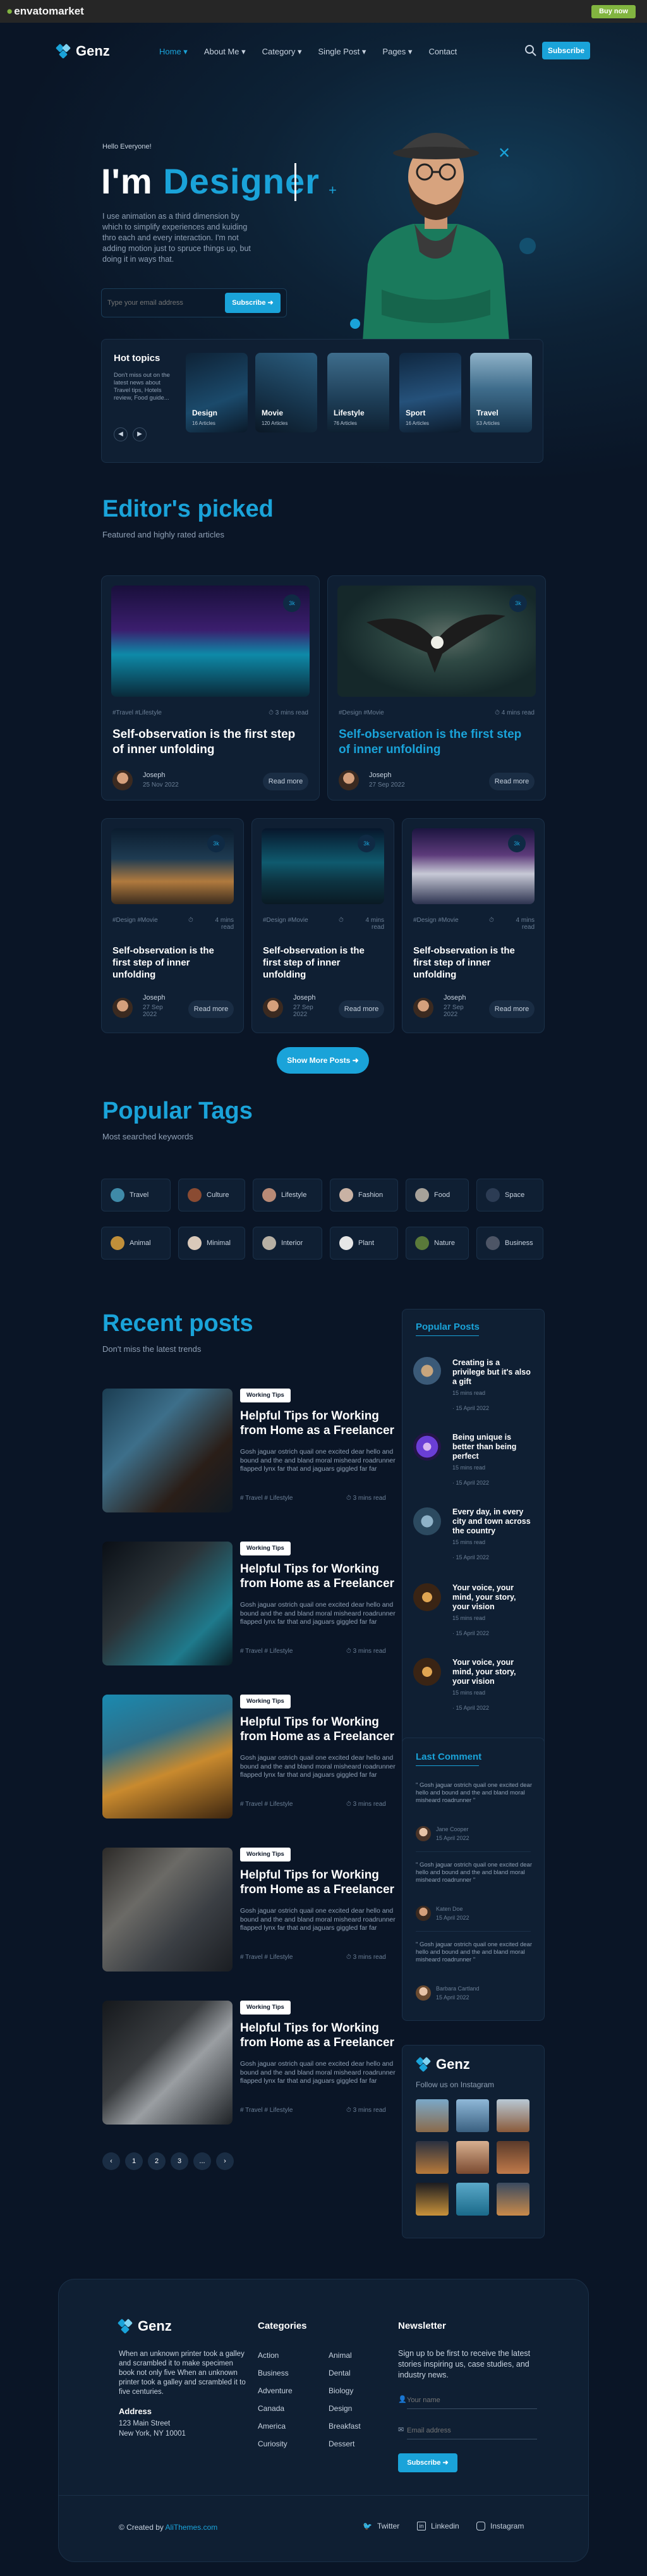 This screenshot has width=647, height=2576. I want to click on social-linkedin: in Linkedin, so click(438, 2526).